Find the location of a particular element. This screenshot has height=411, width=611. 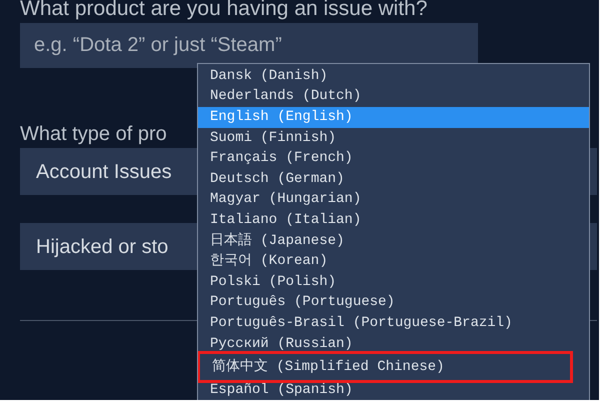

language-option: Português-Brasil (Portuguese-Brazil) is located at coordinates (393, 323).